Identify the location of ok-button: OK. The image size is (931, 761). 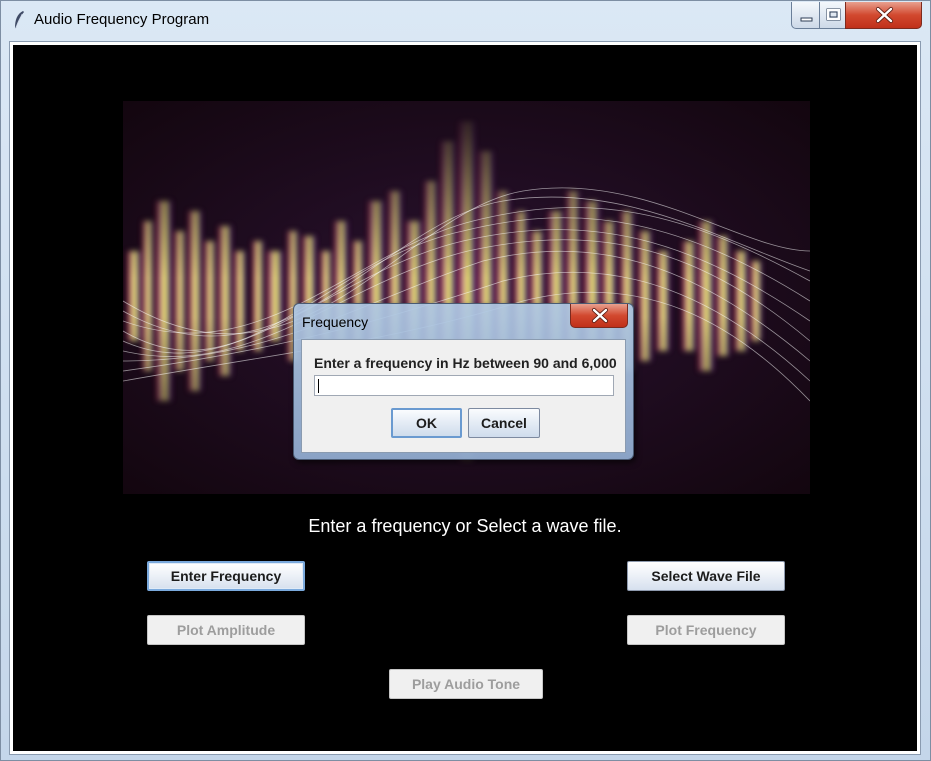
(426, 423).